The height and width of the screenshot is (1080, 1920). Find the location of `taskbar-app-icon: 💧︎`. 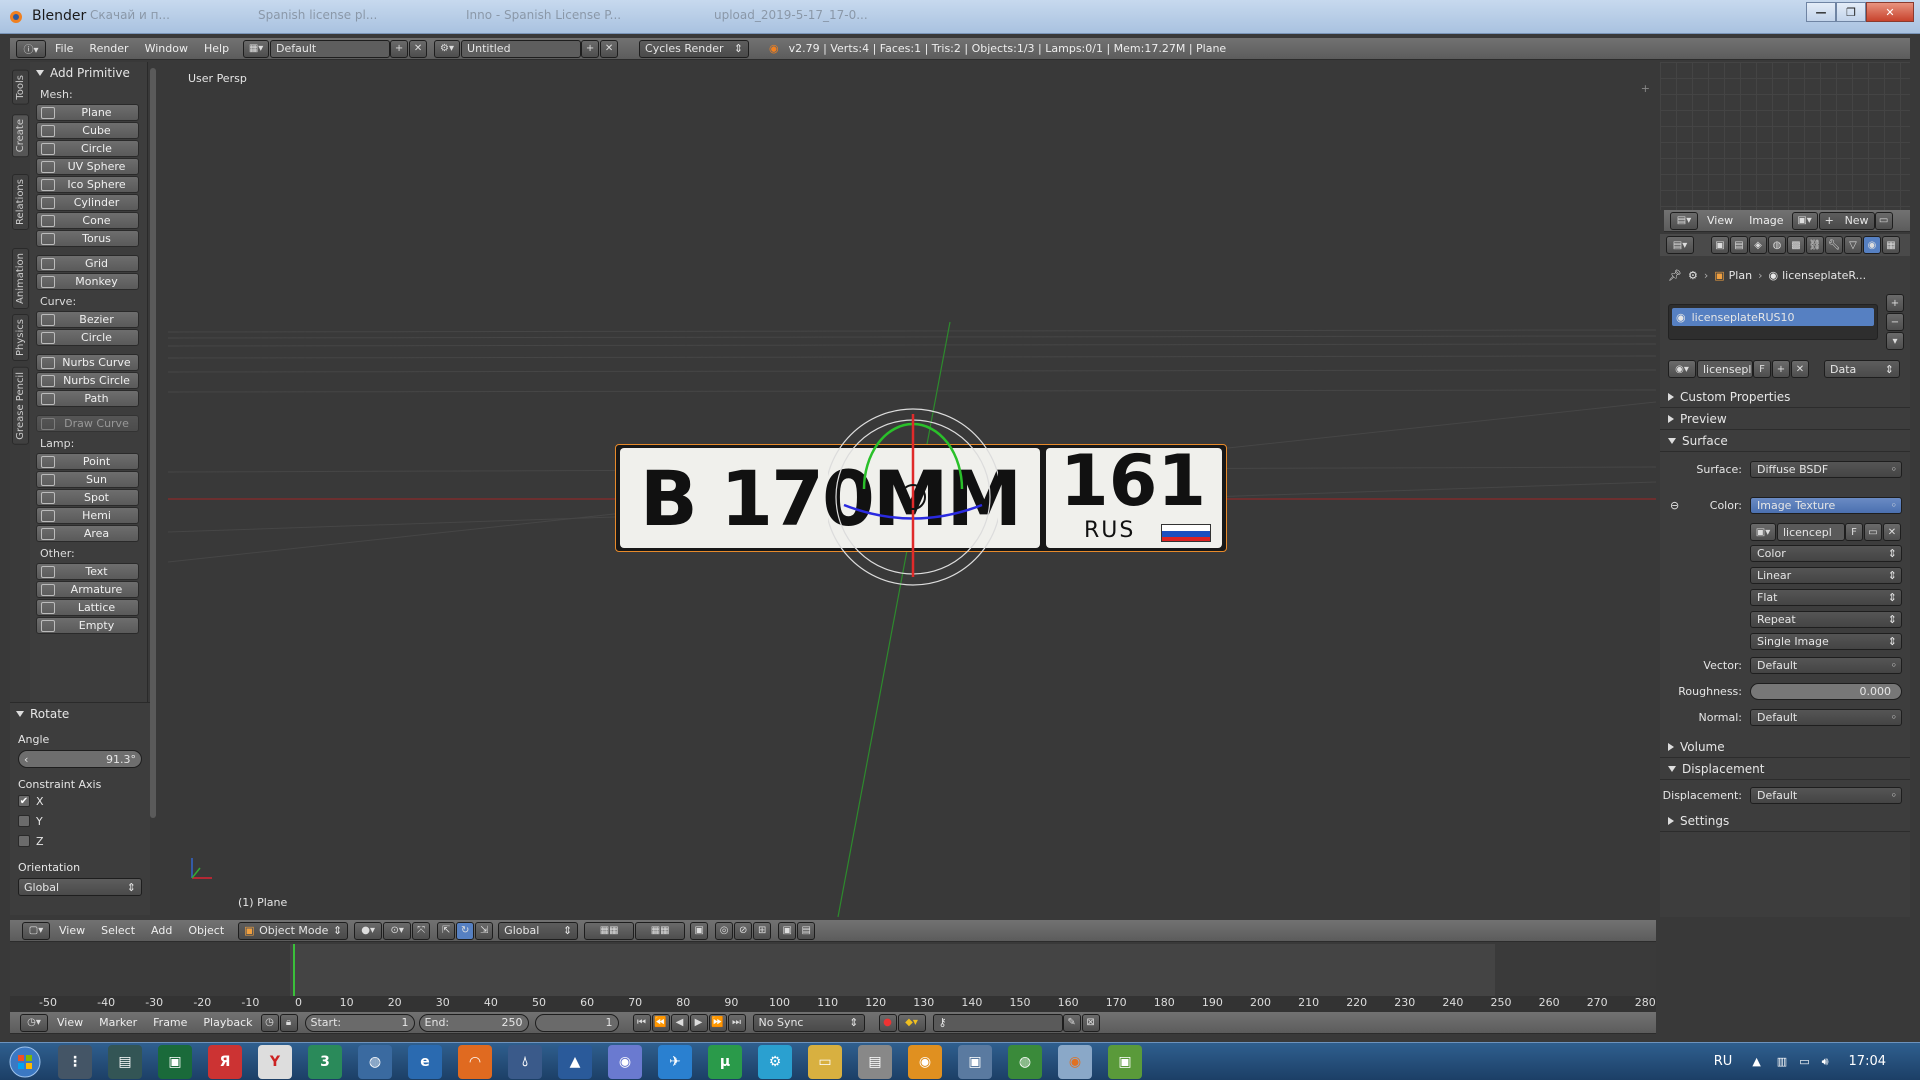

taskbar-app-icon: 💧︎ is located at coordinates (525, 1061).